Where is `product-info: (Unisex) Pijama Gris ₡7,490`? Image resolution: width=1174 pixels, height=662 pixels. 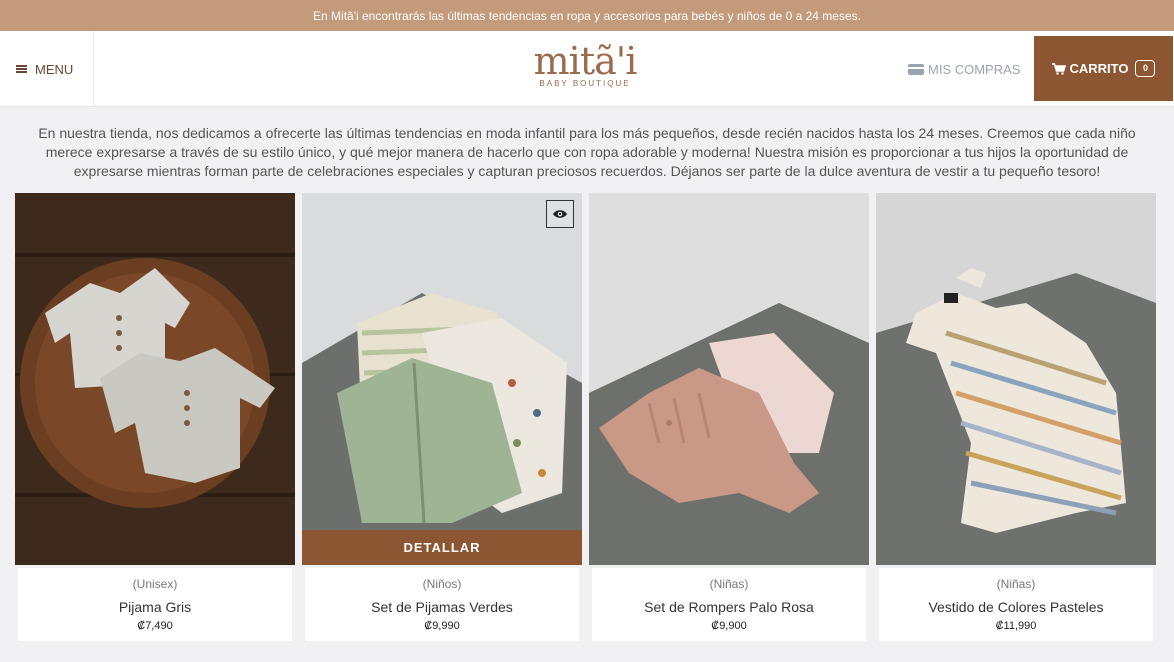
product-info: (Unisex) Pijama Gris ₡7,490 is located at coordinates (155, 604).